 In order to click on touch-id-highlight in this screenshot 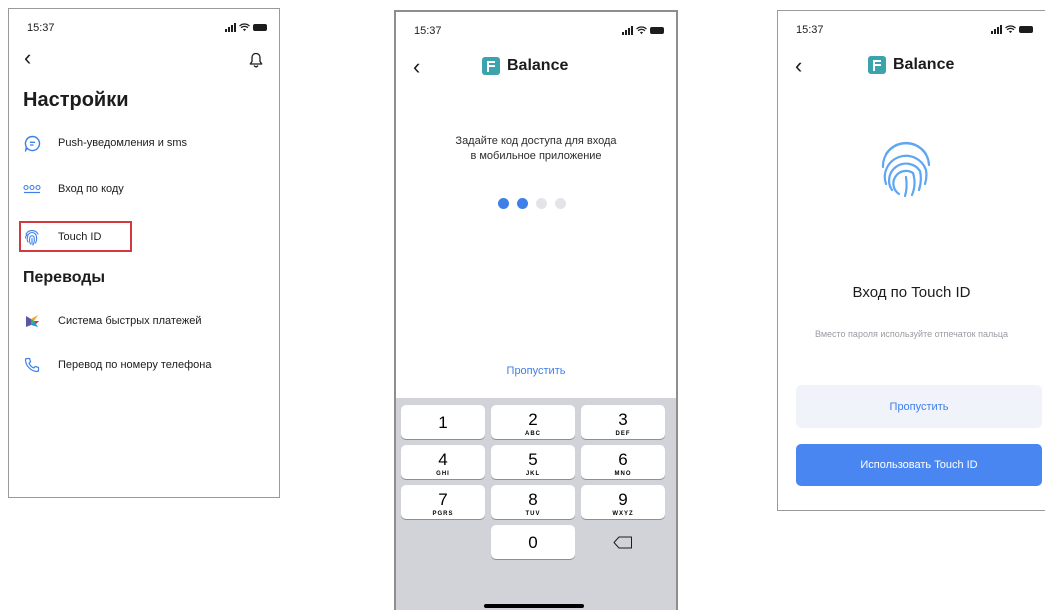, I will do `click(75, 236)`.